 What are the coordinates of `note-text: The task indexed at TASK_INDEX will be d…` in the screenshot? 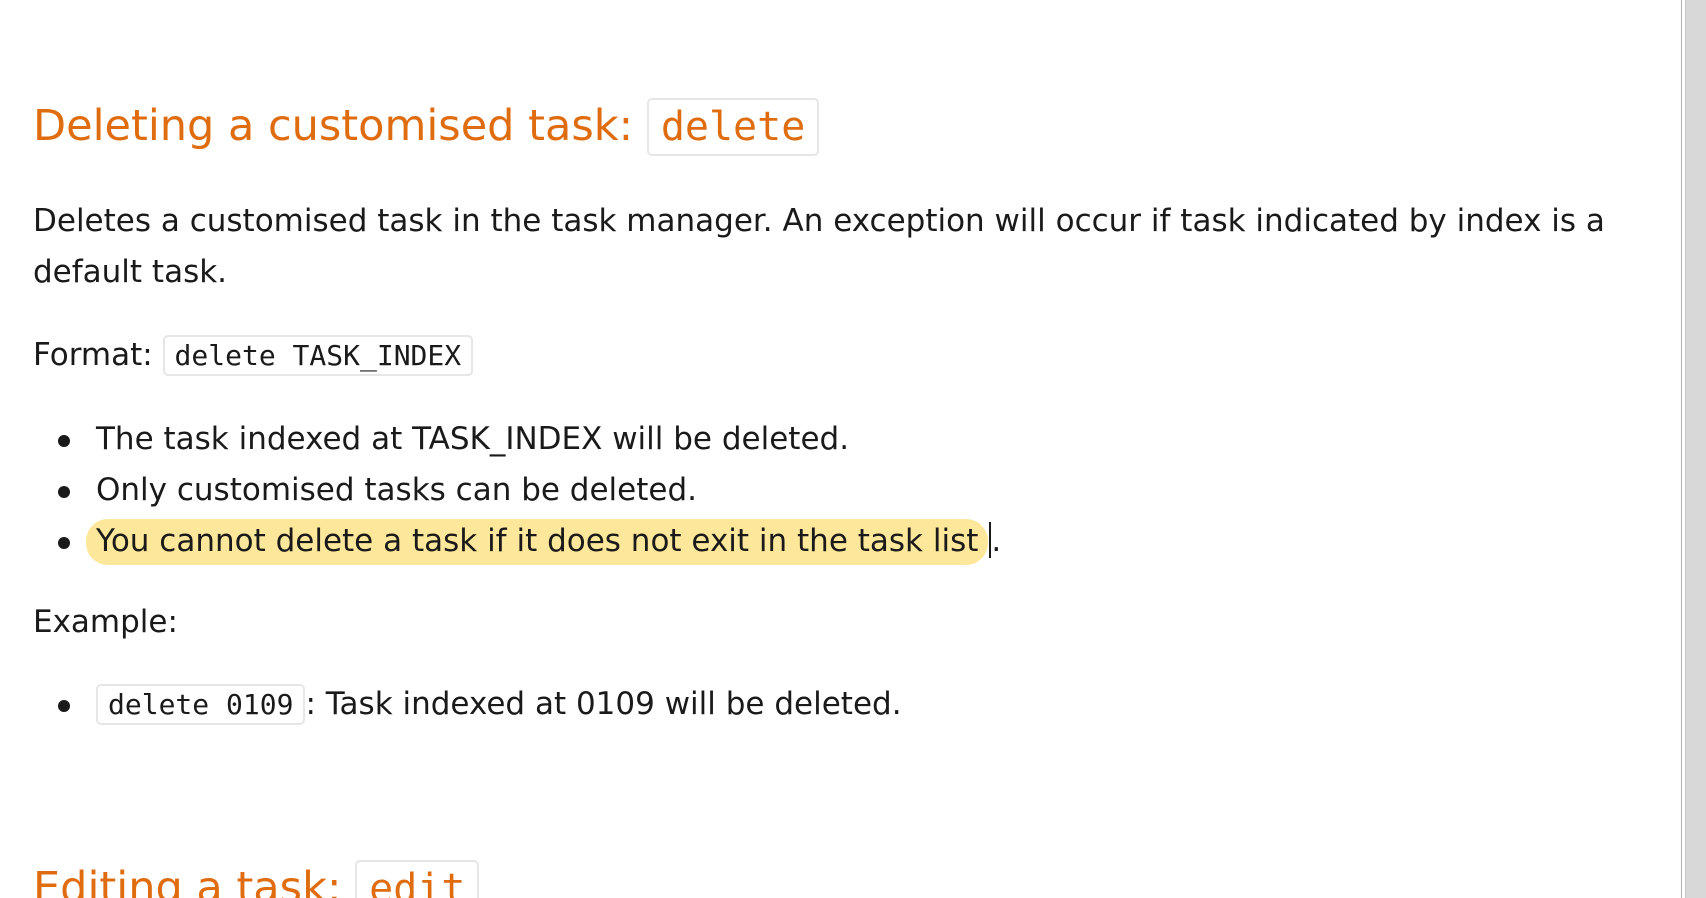 It's located at (473, 439).